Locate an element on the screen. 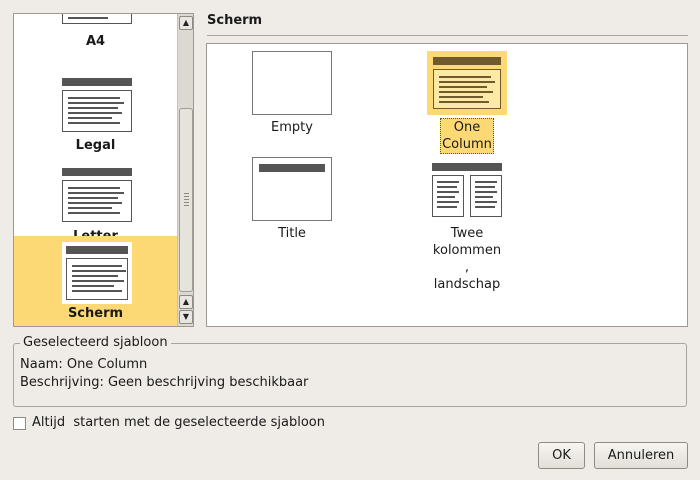  template-title: Title is located at coordinates (292, 202).